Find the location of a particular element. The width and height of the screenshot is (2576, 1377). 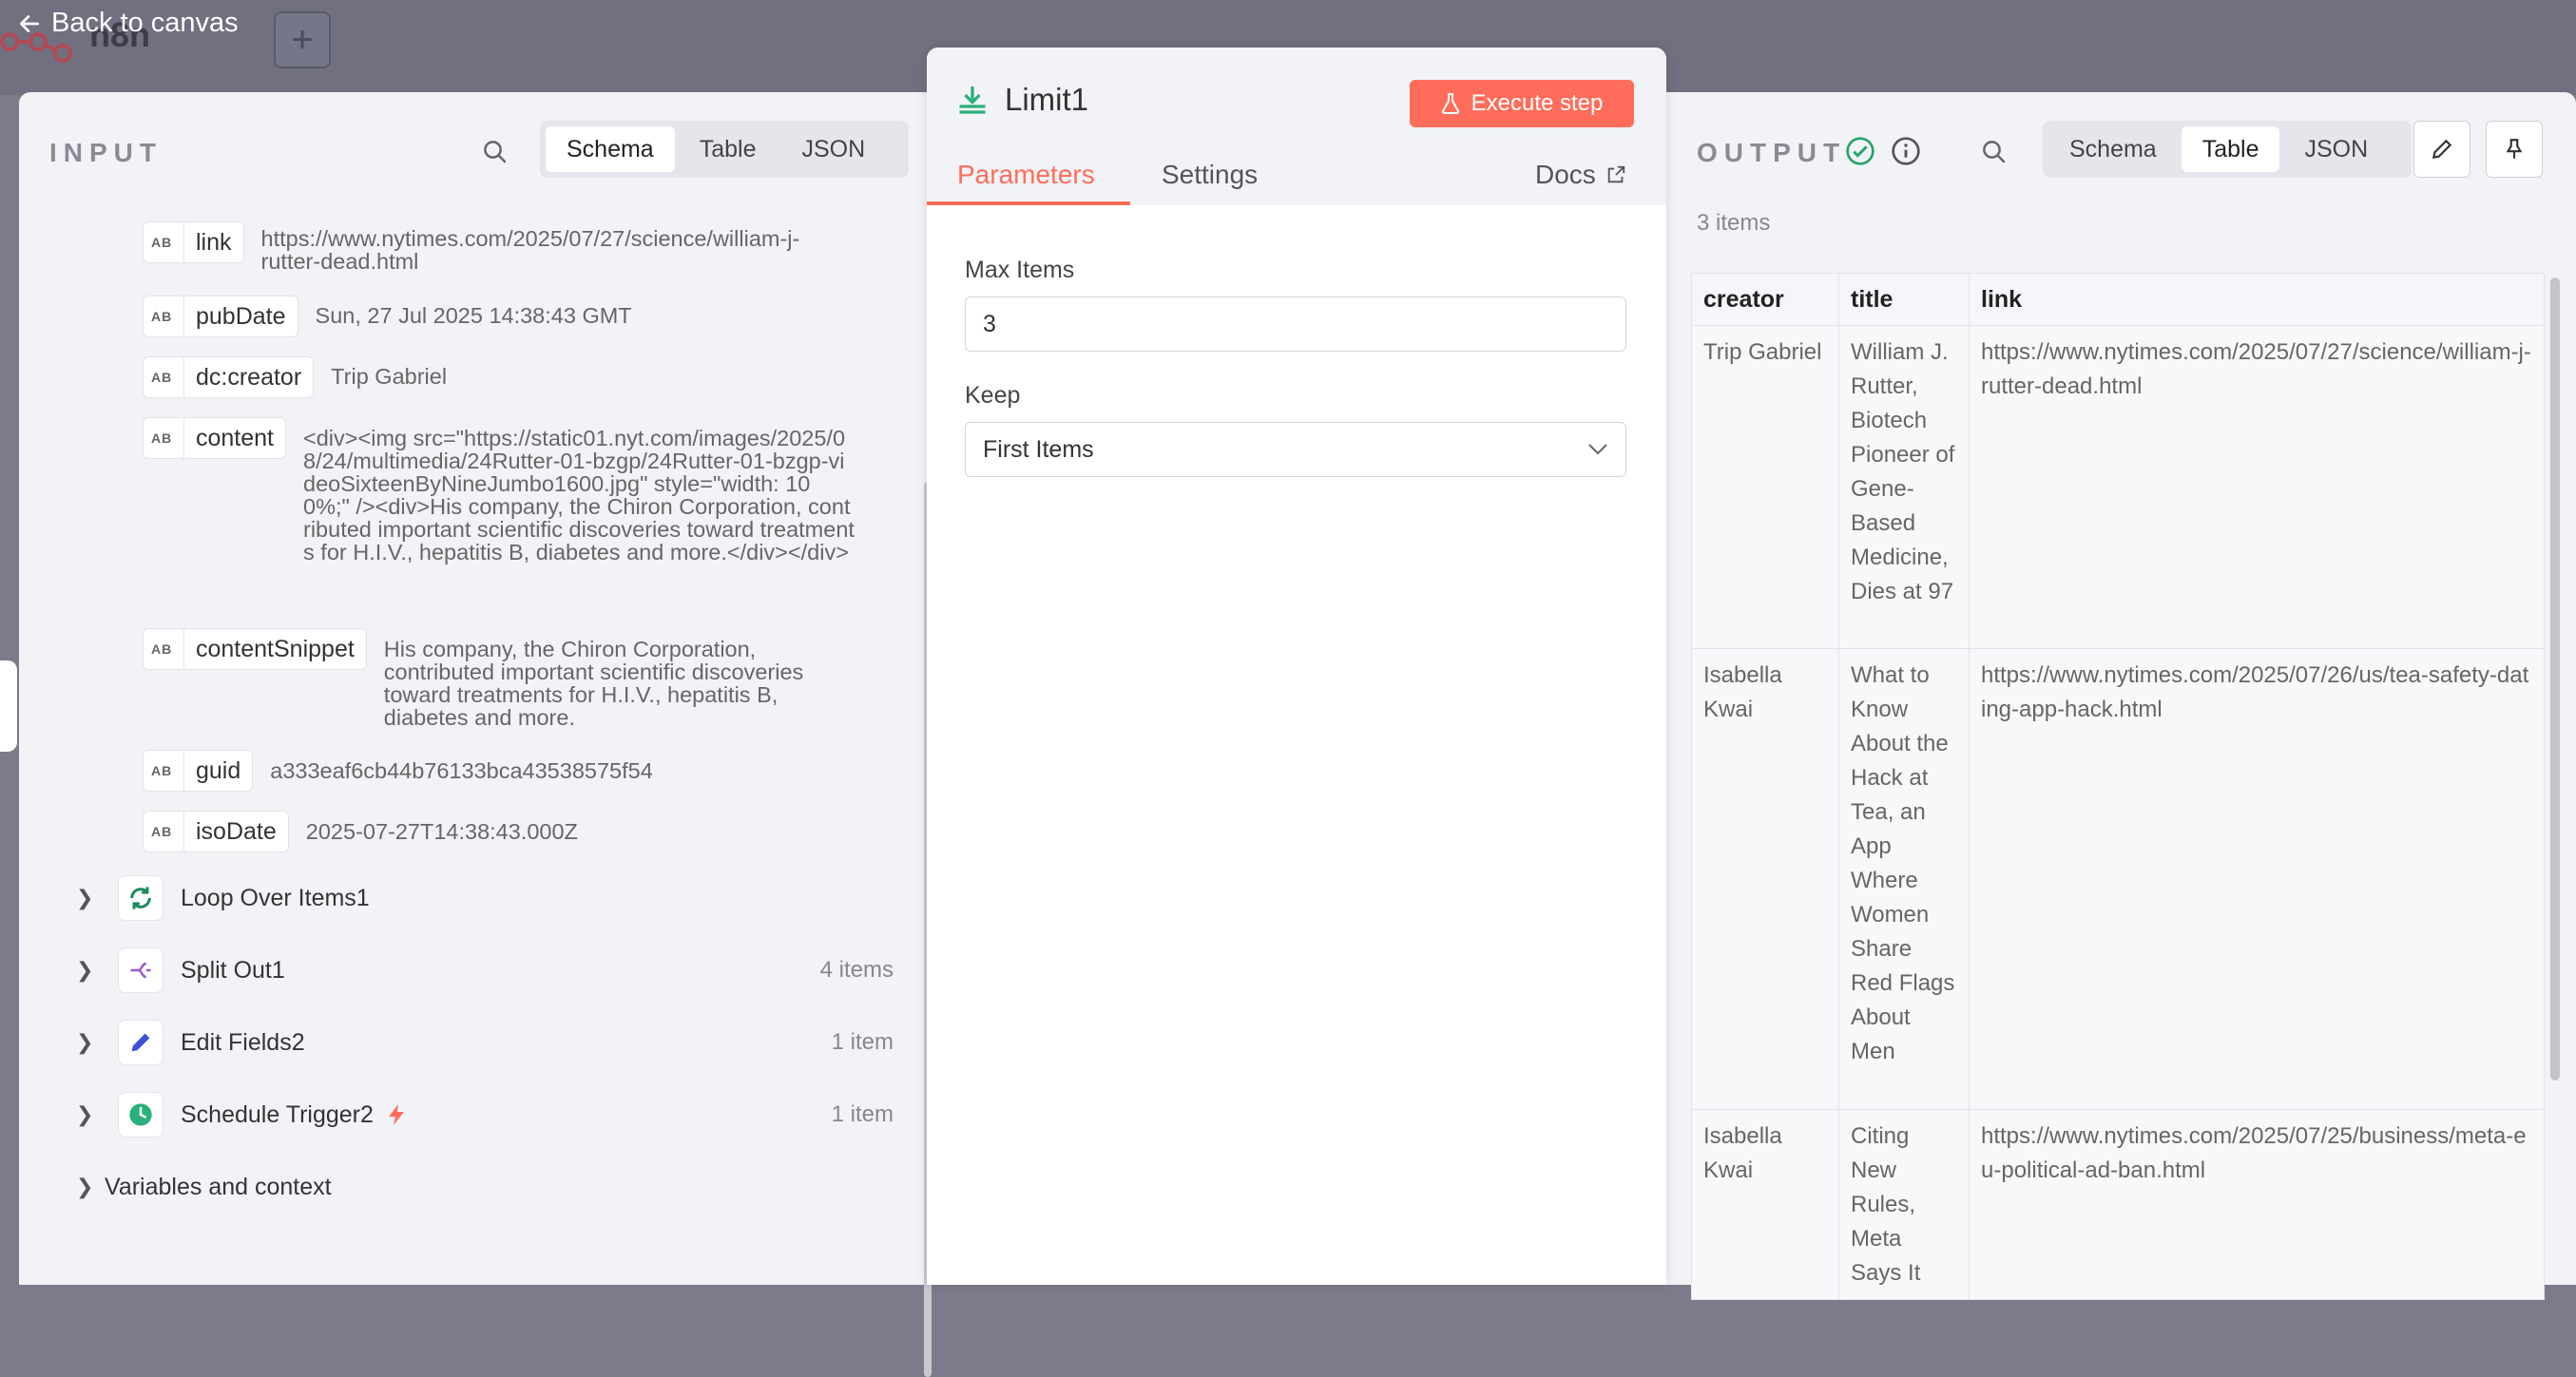

canvas-add-node-button: + is located at coordinates (302, 39).